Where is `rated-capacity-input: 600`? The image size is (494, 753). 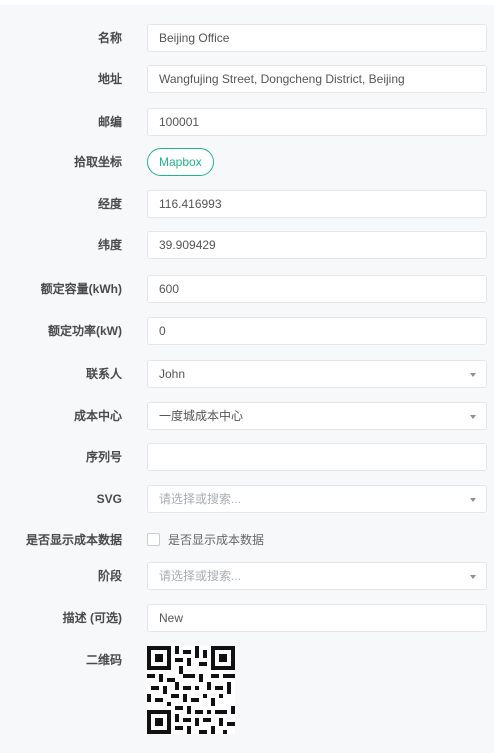
rated-capacity-input: 600 is located at coordinates (317, 289).